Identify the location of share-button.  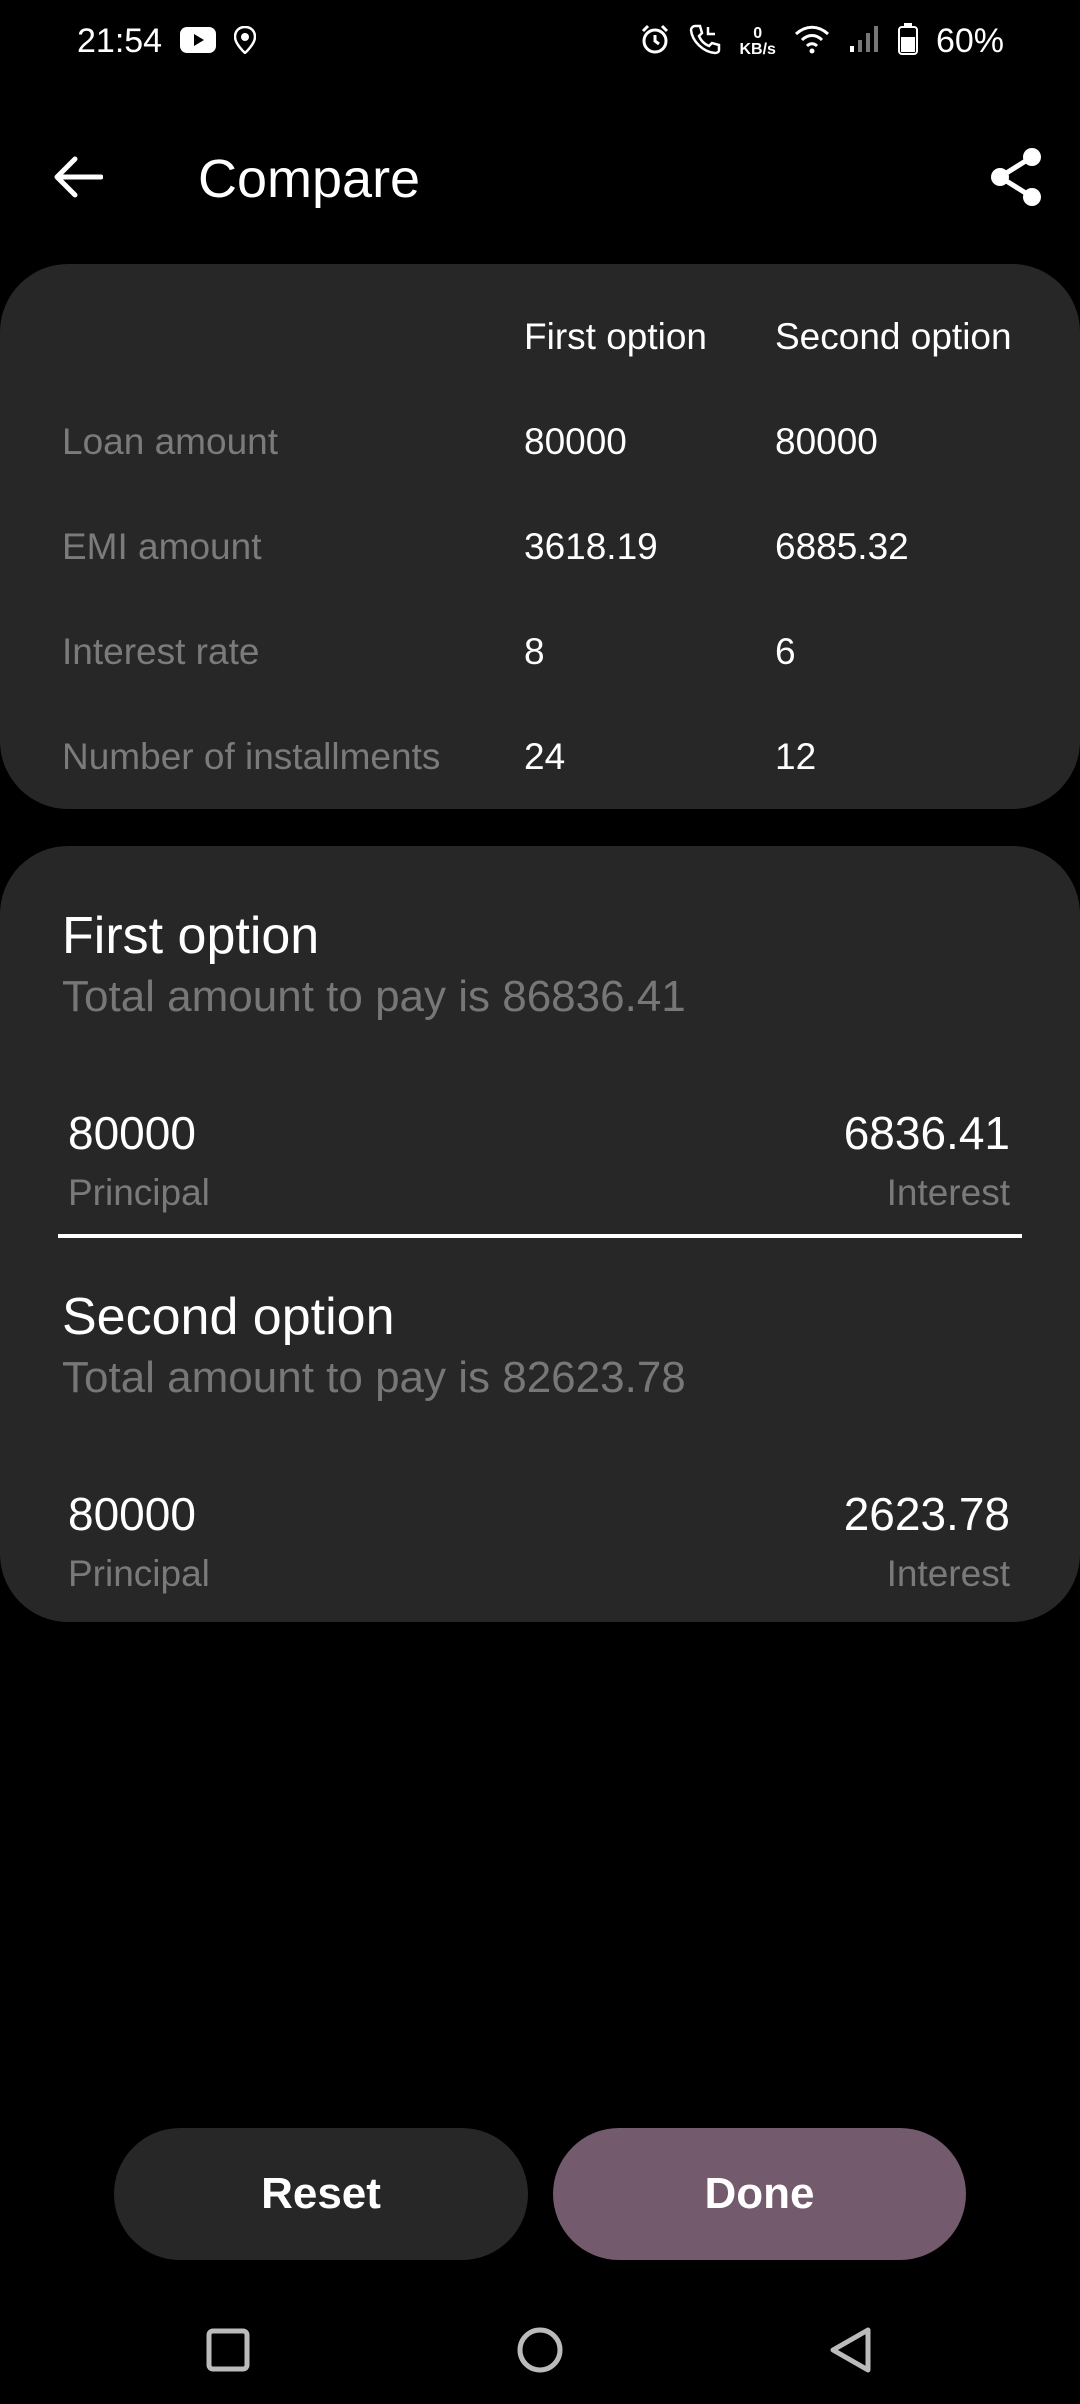
(1016, 177).